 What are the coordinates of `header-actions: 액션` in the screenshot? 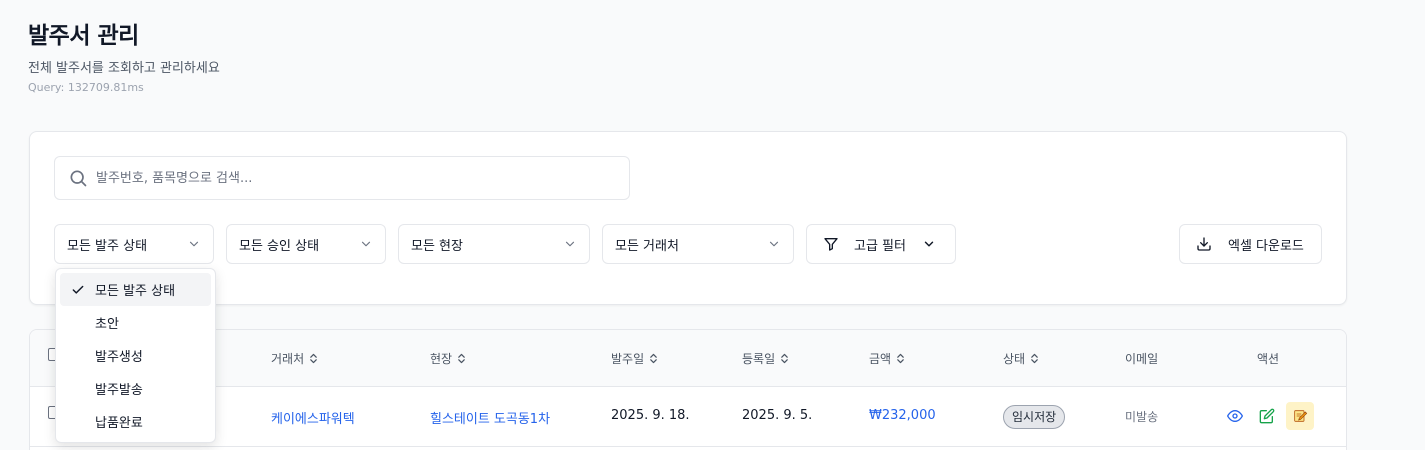 It's located at (1268, 358).